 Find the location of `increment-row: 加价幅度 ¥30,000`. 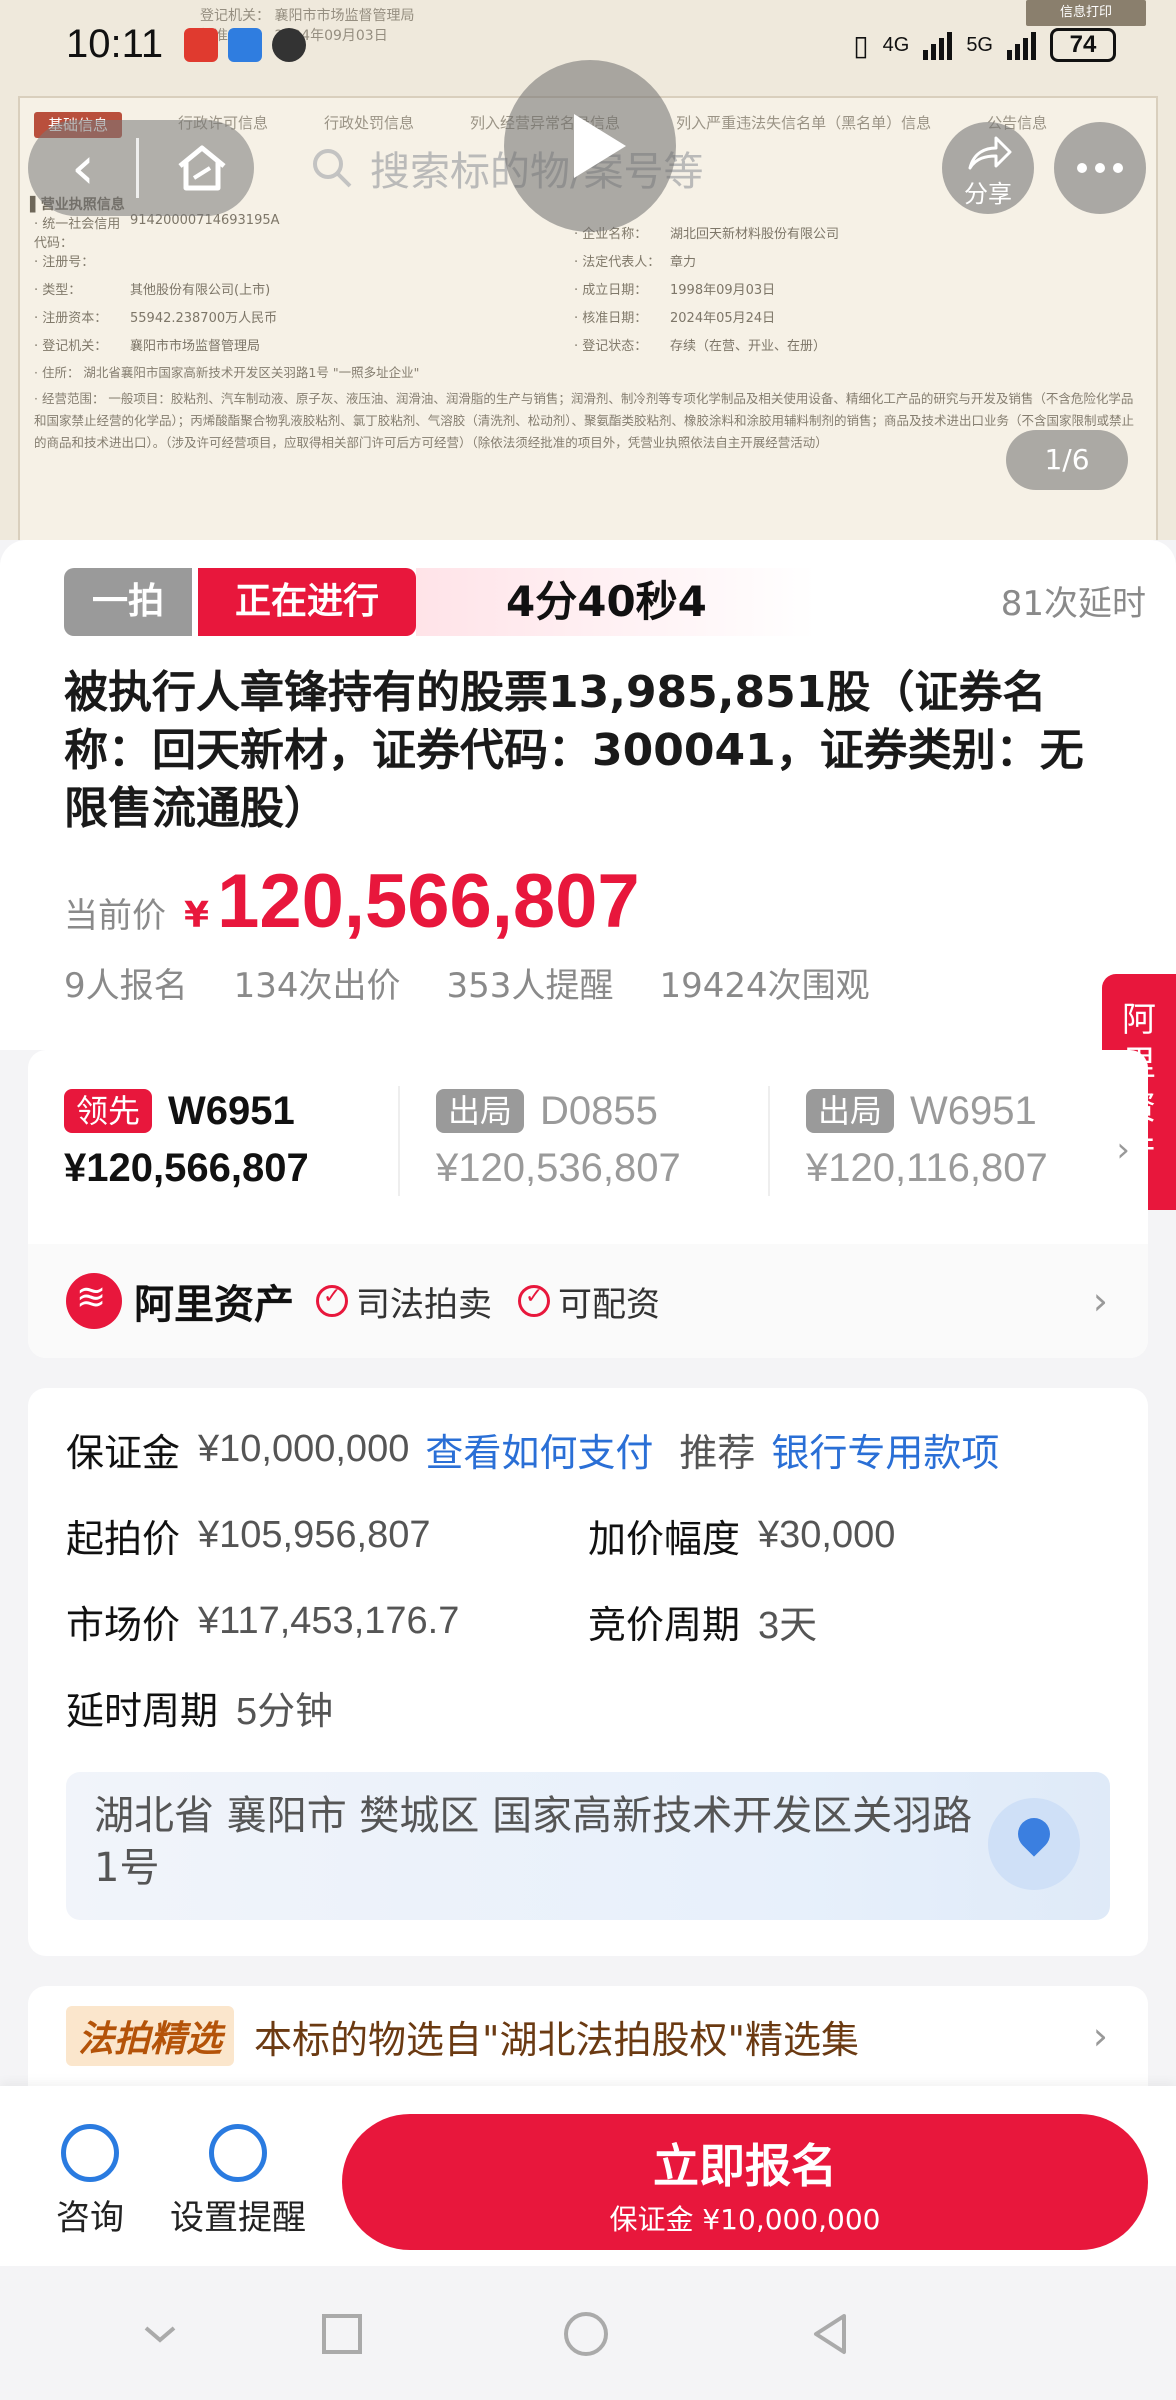

increment-row: 加价幅度 ¥30,000 is located at coordinates (741, 1535).